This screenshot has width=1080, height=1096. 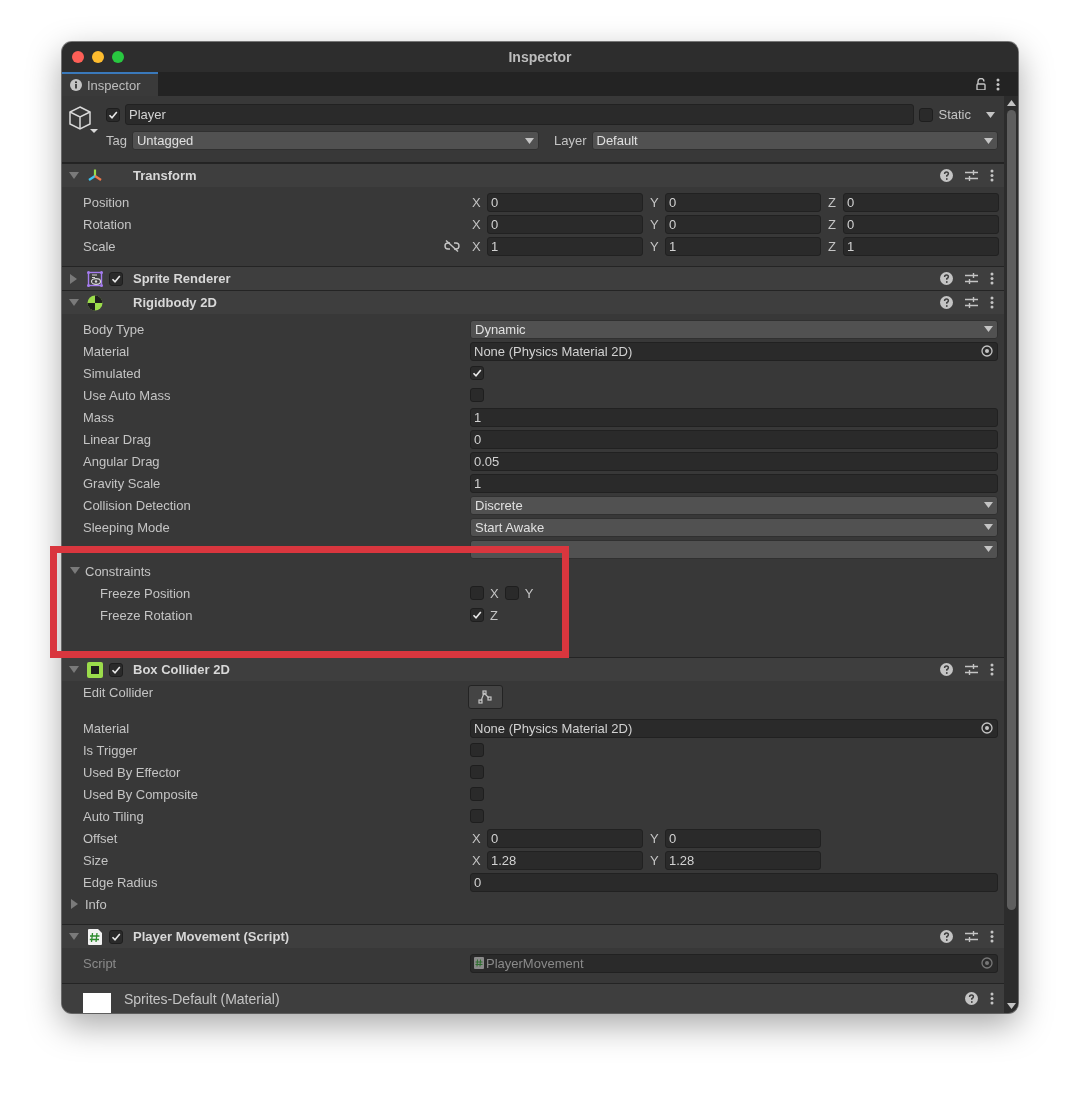 I want to click on dropdown, so click(x=734, y=549).